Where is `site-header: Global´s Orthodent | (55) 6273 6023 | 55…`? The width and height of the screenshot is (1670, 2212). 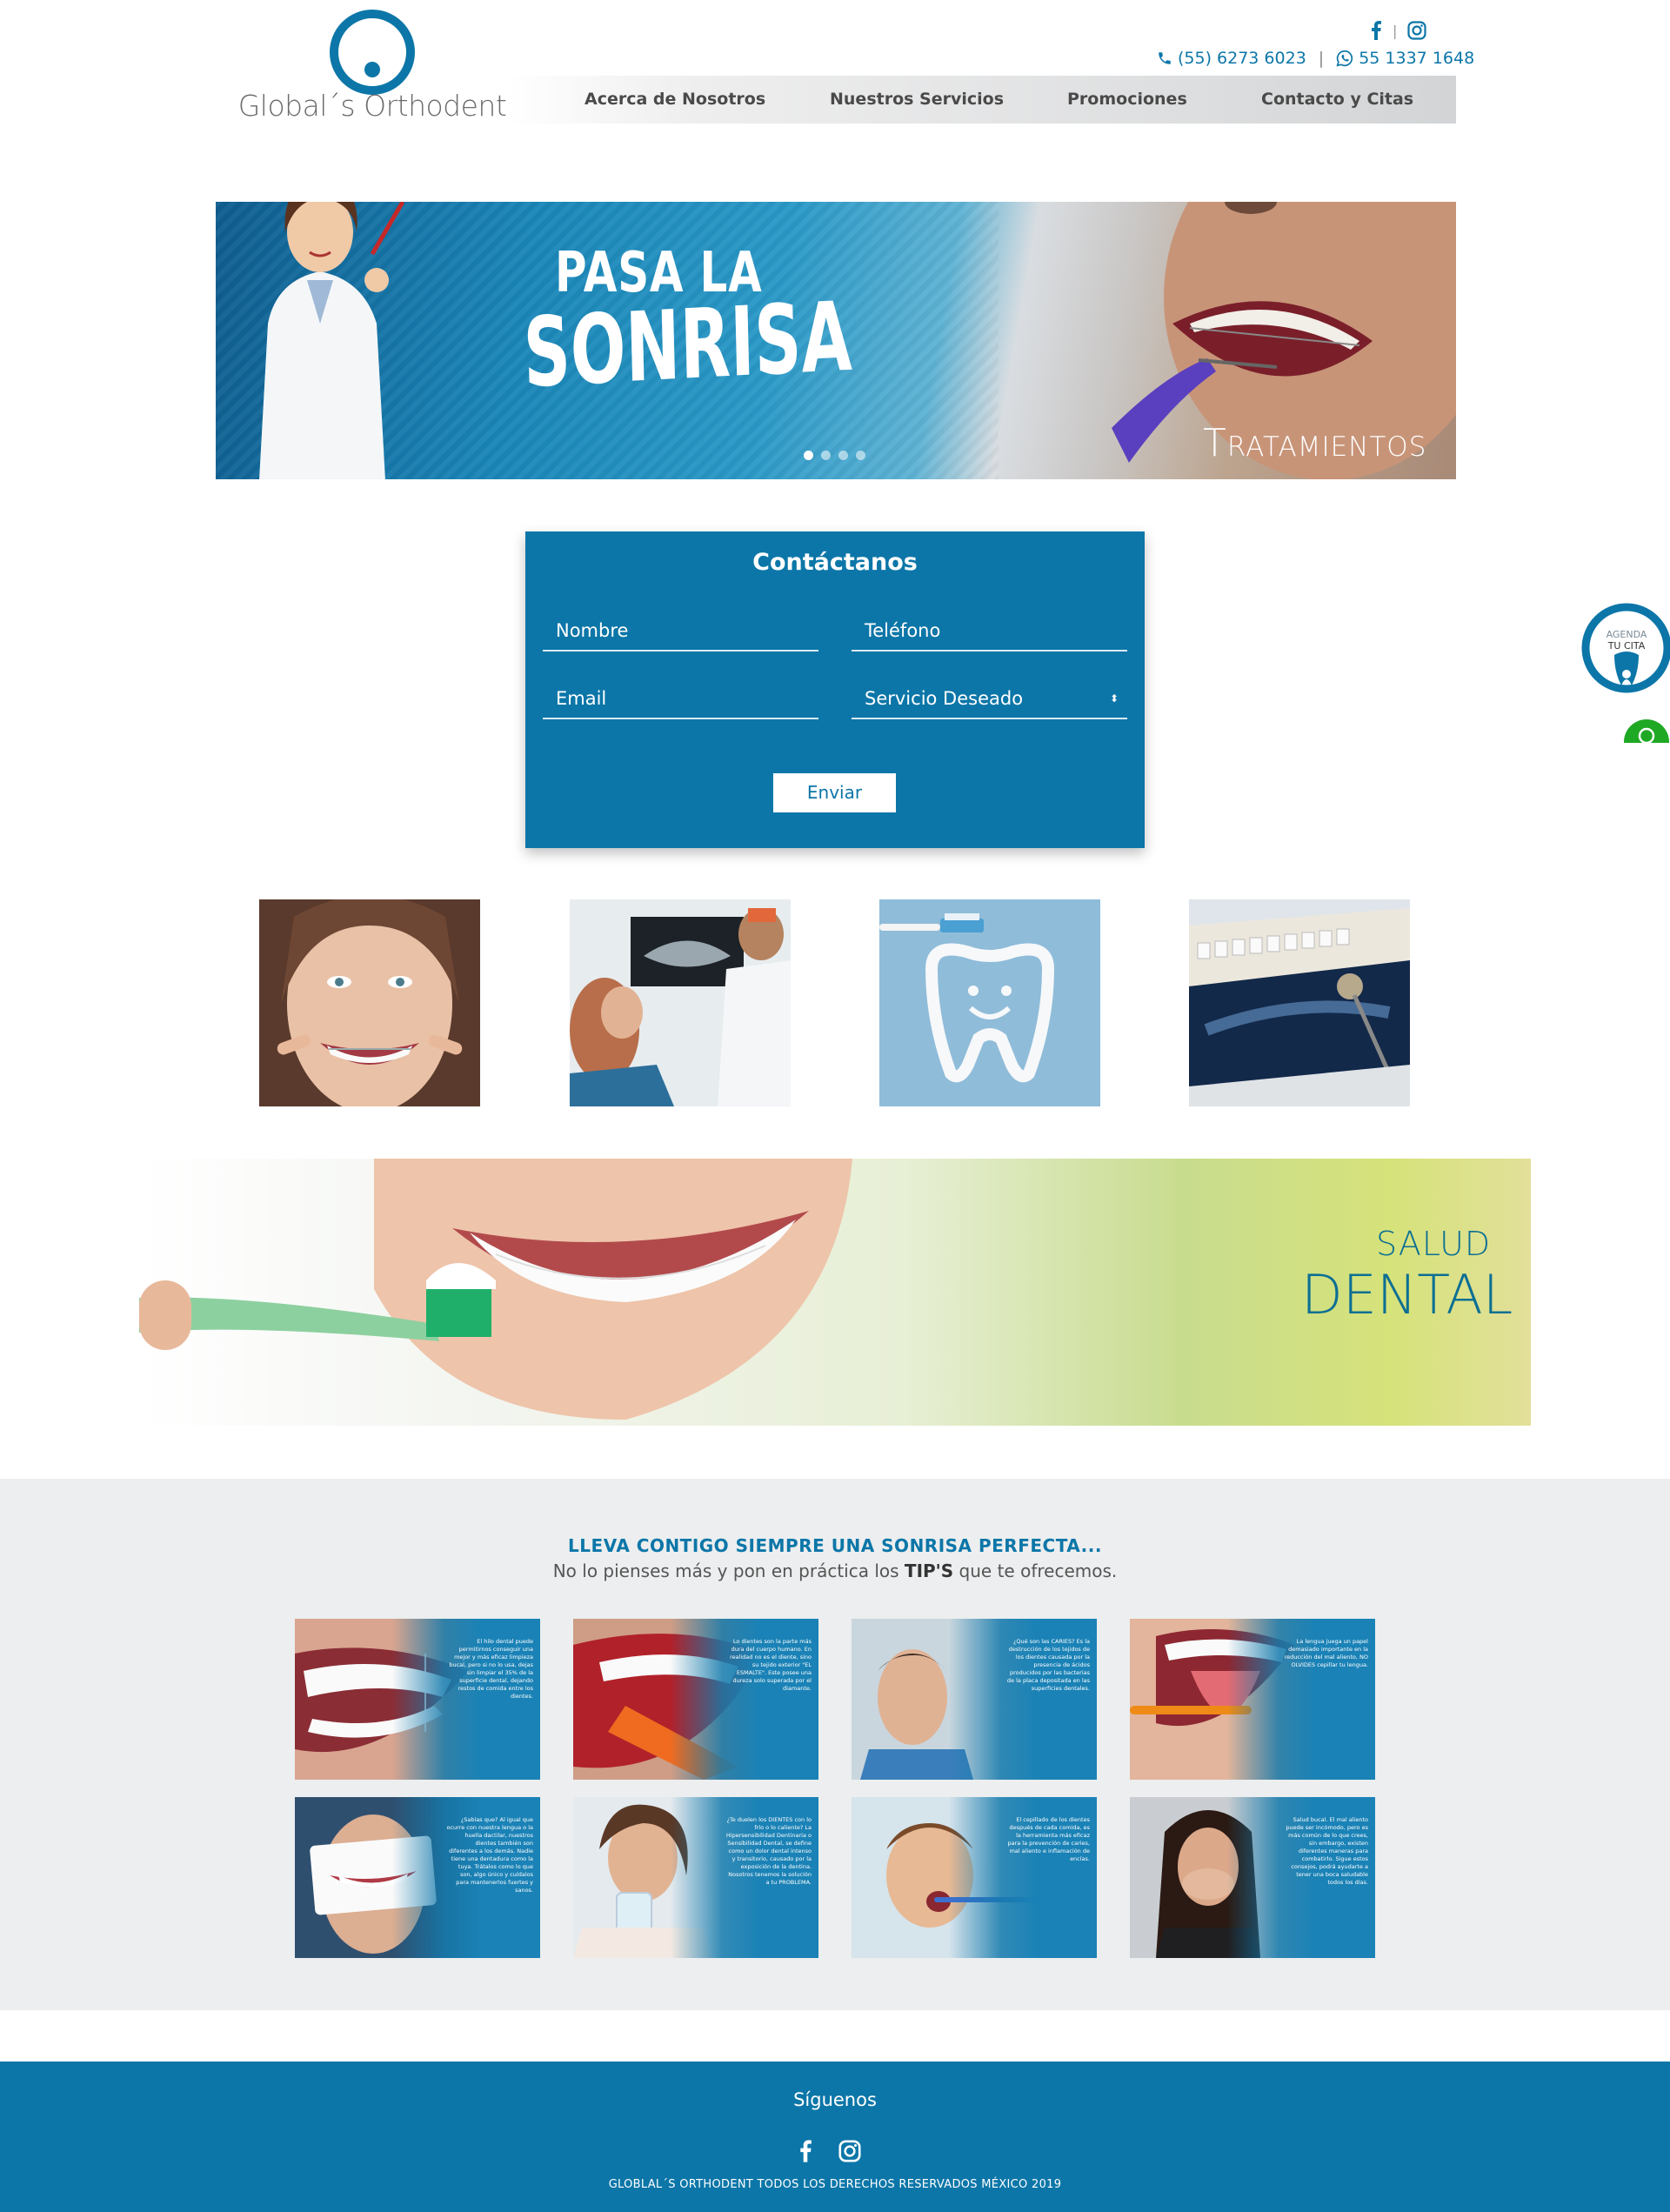 site-header: Global´s Orthodent | (55) 6273 6023 | 55… is located at coordinates (835, 65).